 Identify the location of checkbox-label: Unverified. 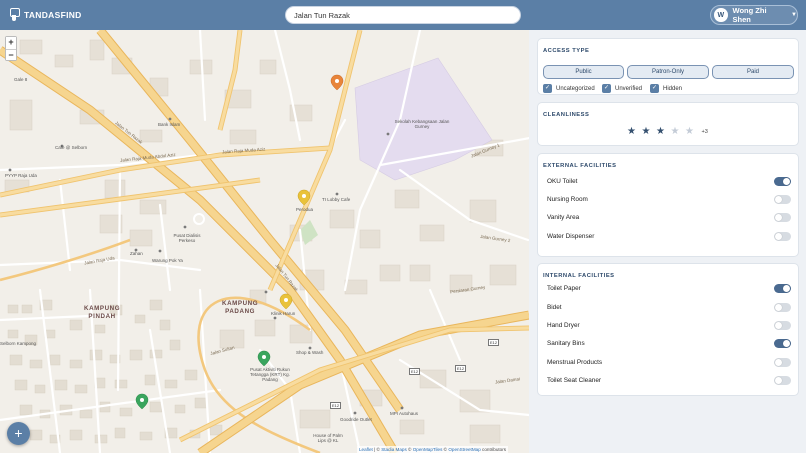
(629, 88).